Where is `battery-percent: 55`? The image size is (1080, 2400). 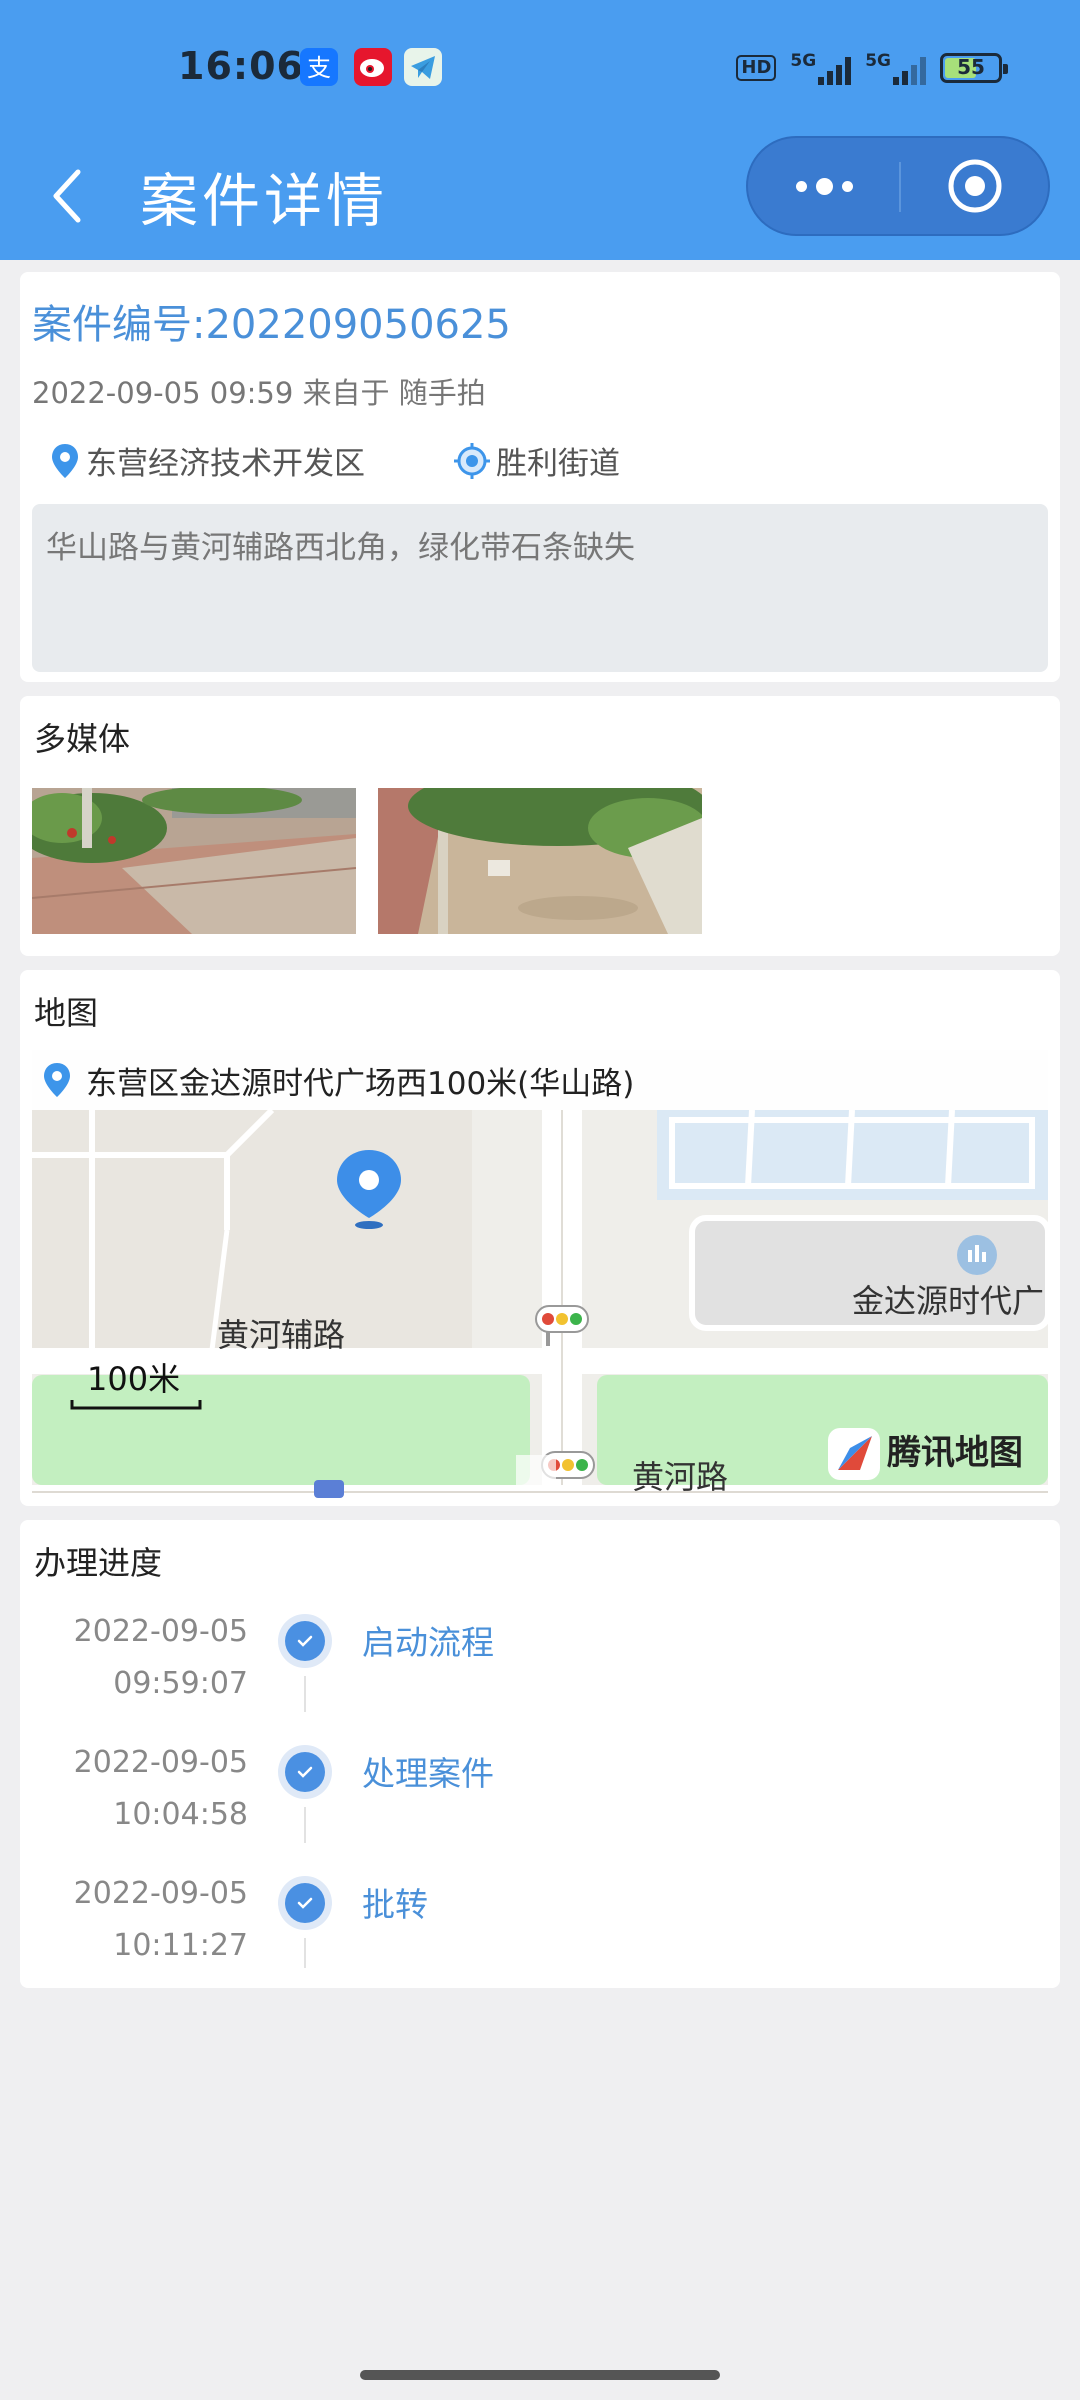 battery-percent: 55 is located at coordinates (971, 67).